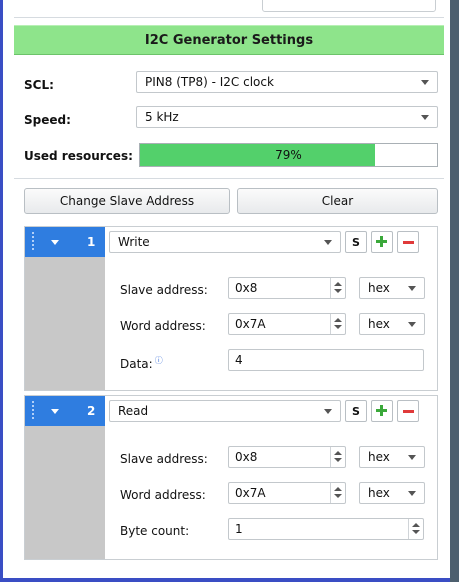 The width and height of the screenshot is (459, 582). Describe the element at coordinates (91, 242) in the screenshot. I see `step-number: 1` at that location.